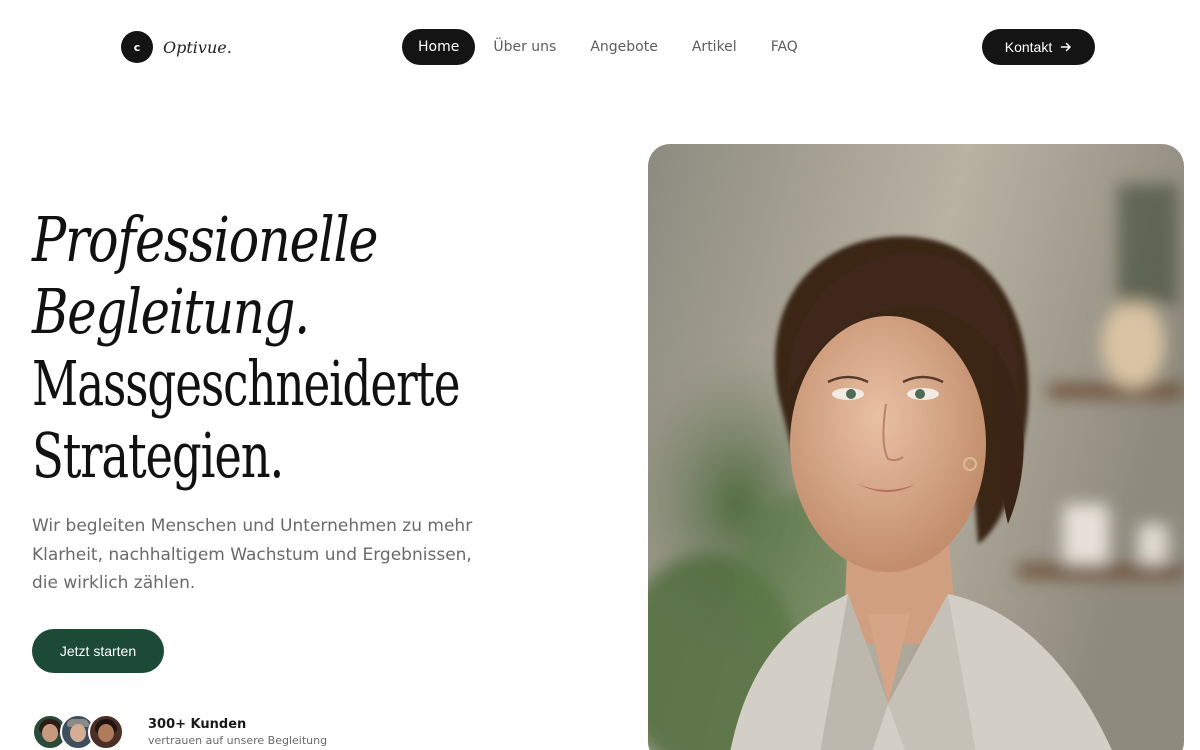 The width and height of the screenshot is (1200, 750). What do you see at coordinates (1028, 47) in the screenshot?
I see `contact-button-label: Kontakt` at bounding box center [1028, 47].